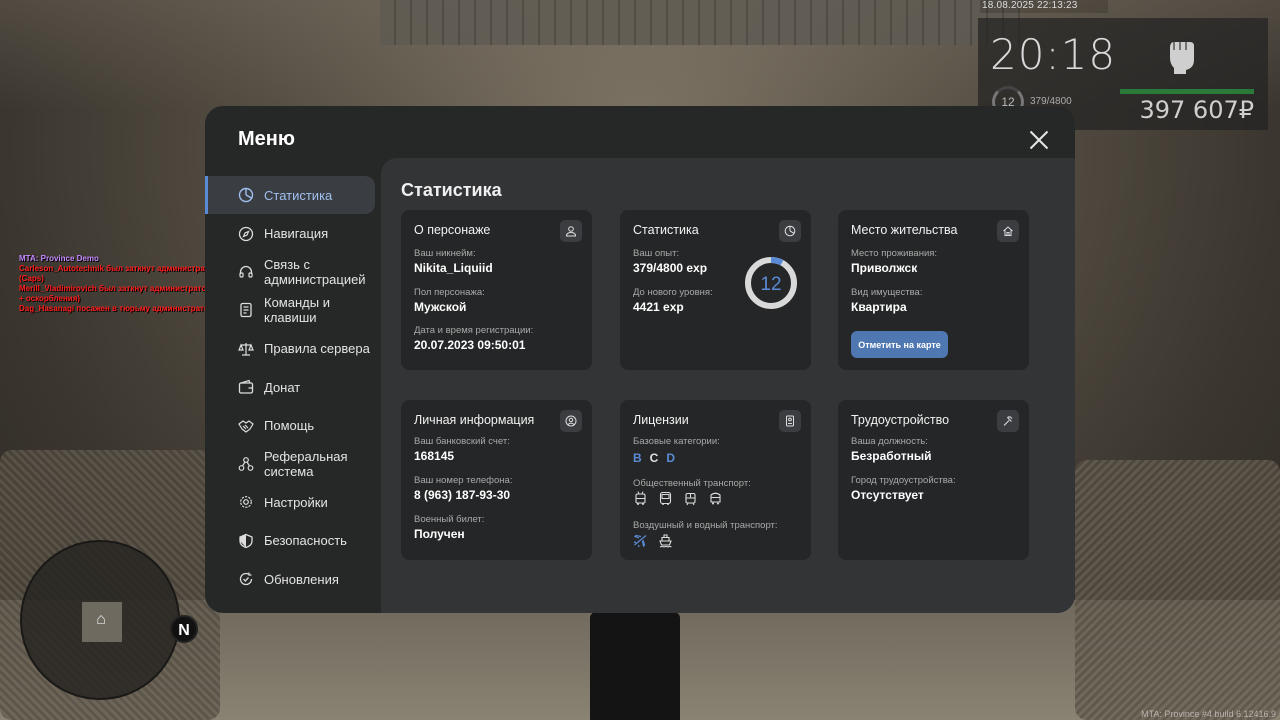 This screenshot has width=1280, height=720. Describe the element at coordinates (1177, 590) in the screenshot. I see `game-background-bench-right` at that location.